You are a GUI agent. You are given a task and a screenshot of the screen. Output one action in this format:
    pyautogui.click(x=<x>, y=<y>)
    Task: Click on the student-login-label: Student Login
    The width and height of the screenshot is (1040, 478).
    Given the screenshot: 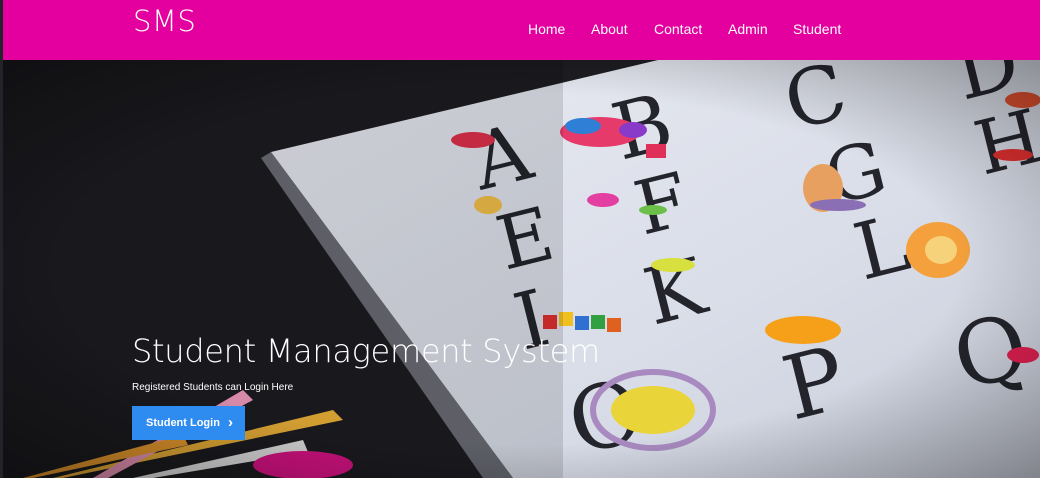 What is the action you would take?
    pyautogui.click(x=183, y=423)
    